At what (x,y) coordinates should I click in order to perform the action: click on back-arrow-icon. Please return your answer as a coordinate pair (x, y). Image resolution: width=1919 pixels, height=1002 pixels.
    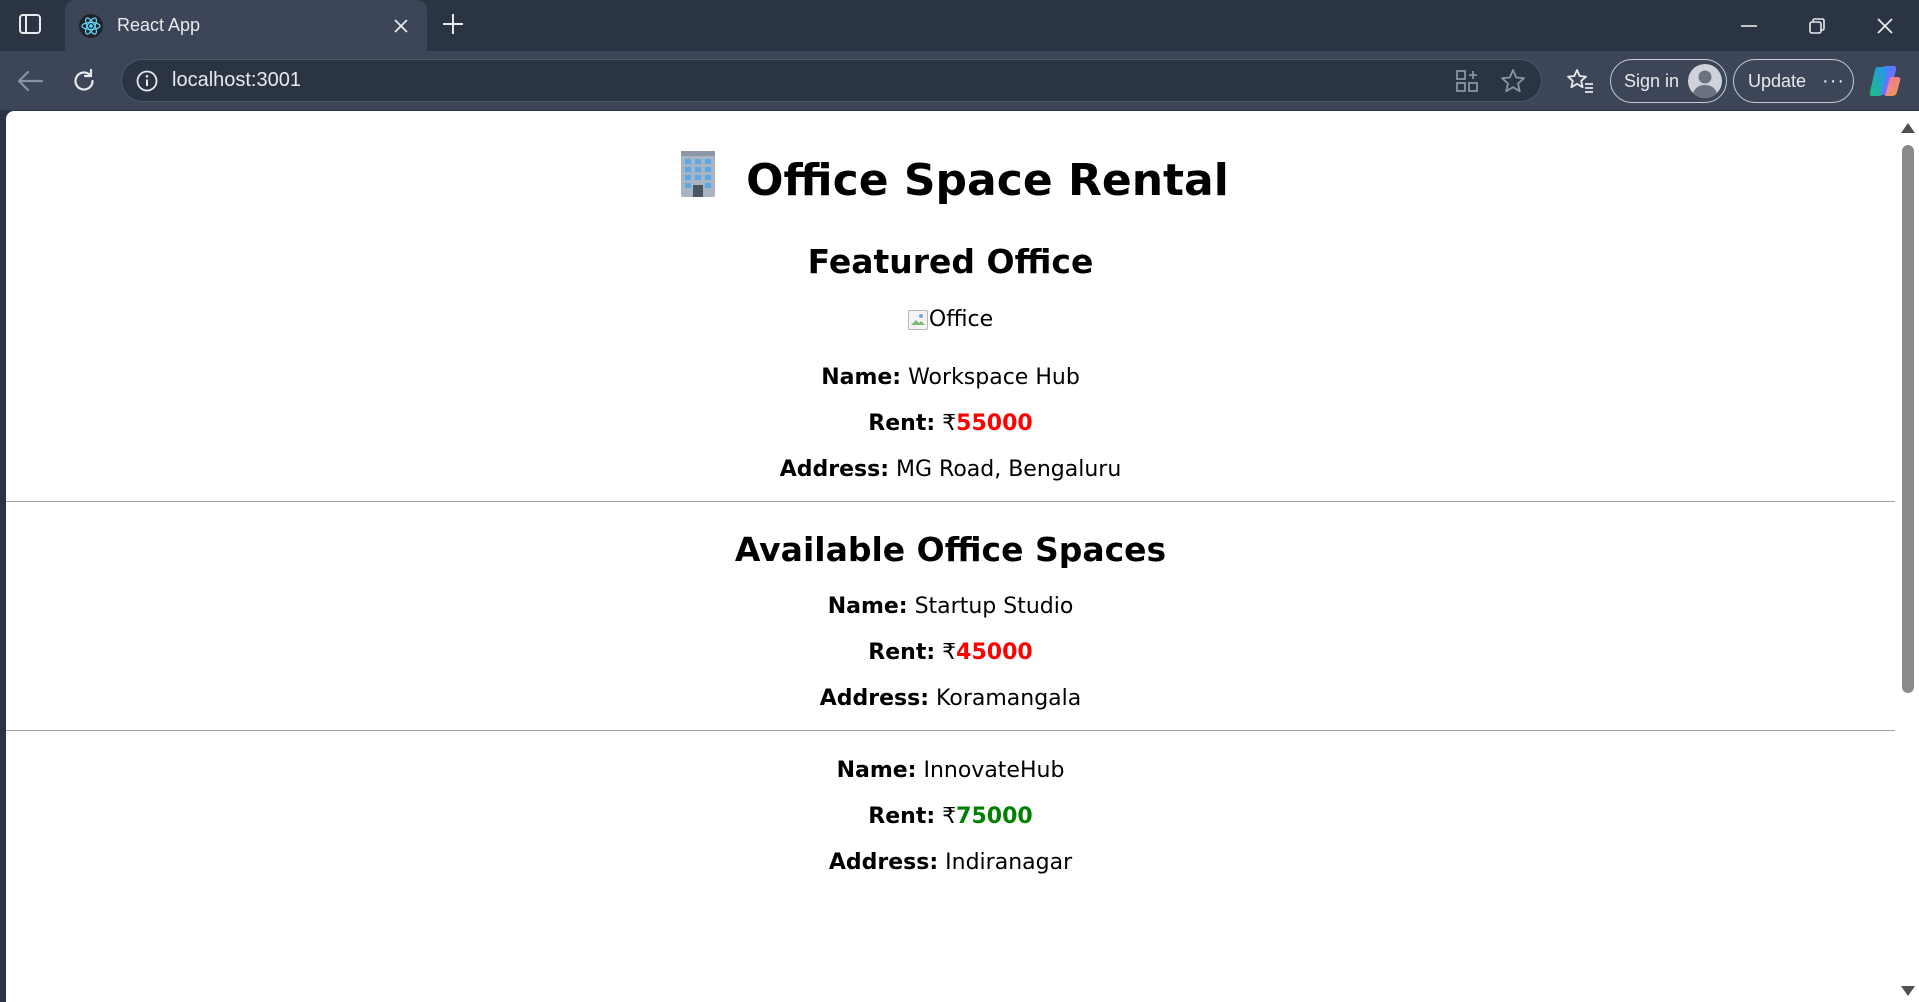
    Looking at the image, I should click on (30, 81).